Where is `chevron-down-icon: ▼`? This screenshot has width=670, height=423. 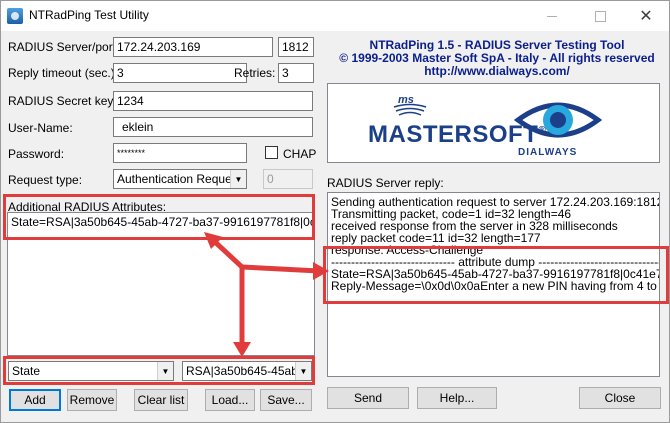
chevron-down-icon: ▼ is located at coordinates (238, 179).